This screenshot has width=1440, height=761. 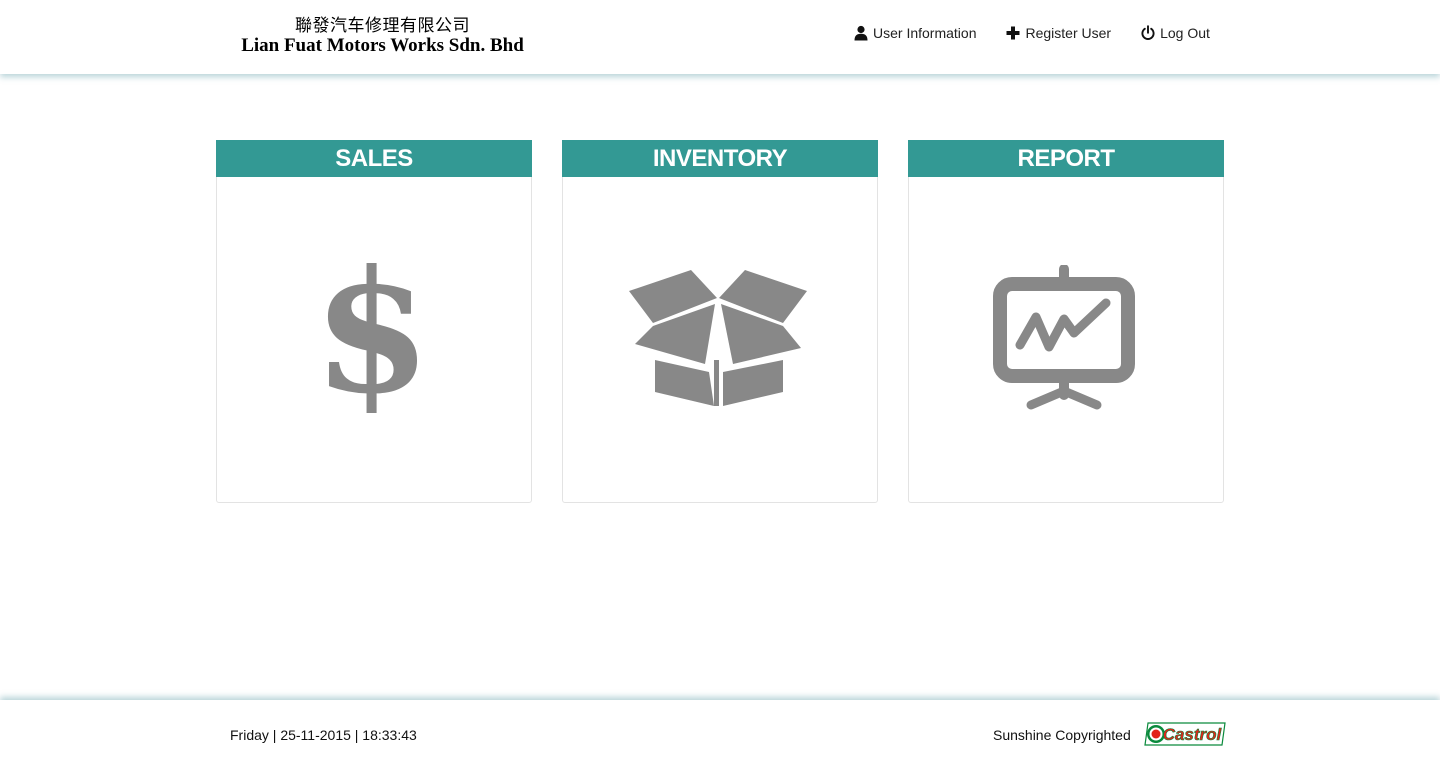 I want to click on report-card-title: REPORT, so click(x=1066, y=158).